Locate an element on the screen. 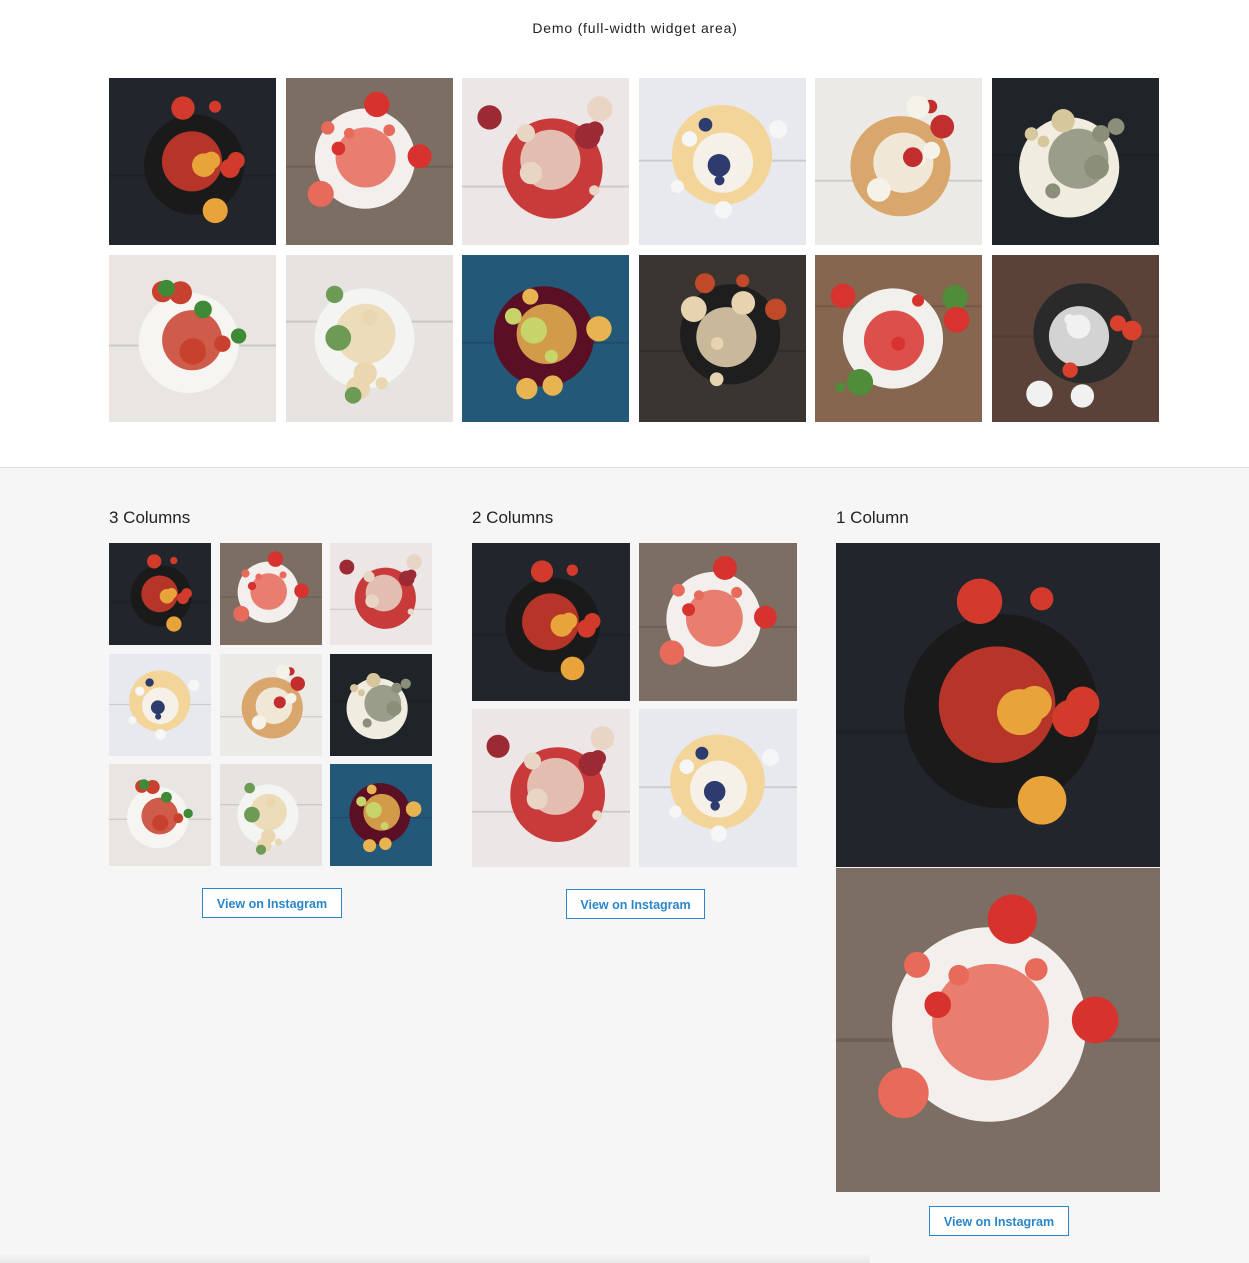 The height and width of the screenshot is (1263, 1249). full-photo-strawberry-plate is located at coordinates (369, 161).